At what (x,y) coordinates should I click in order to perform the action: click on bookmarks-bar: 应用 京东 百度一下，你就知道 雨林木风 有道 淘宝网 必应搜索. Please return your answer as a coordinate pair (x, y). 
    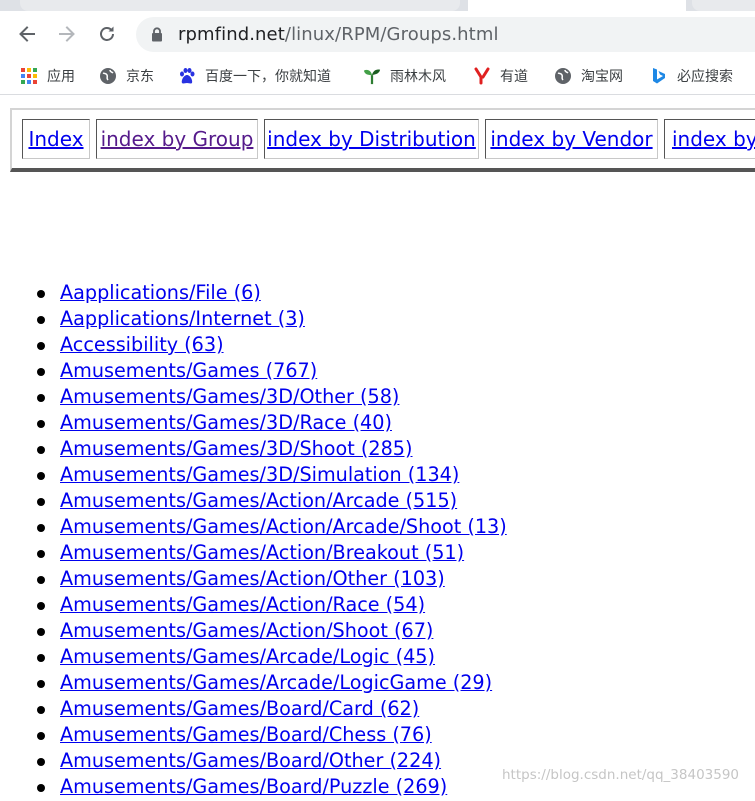
    Looking at the image, I should click on (377, 76).